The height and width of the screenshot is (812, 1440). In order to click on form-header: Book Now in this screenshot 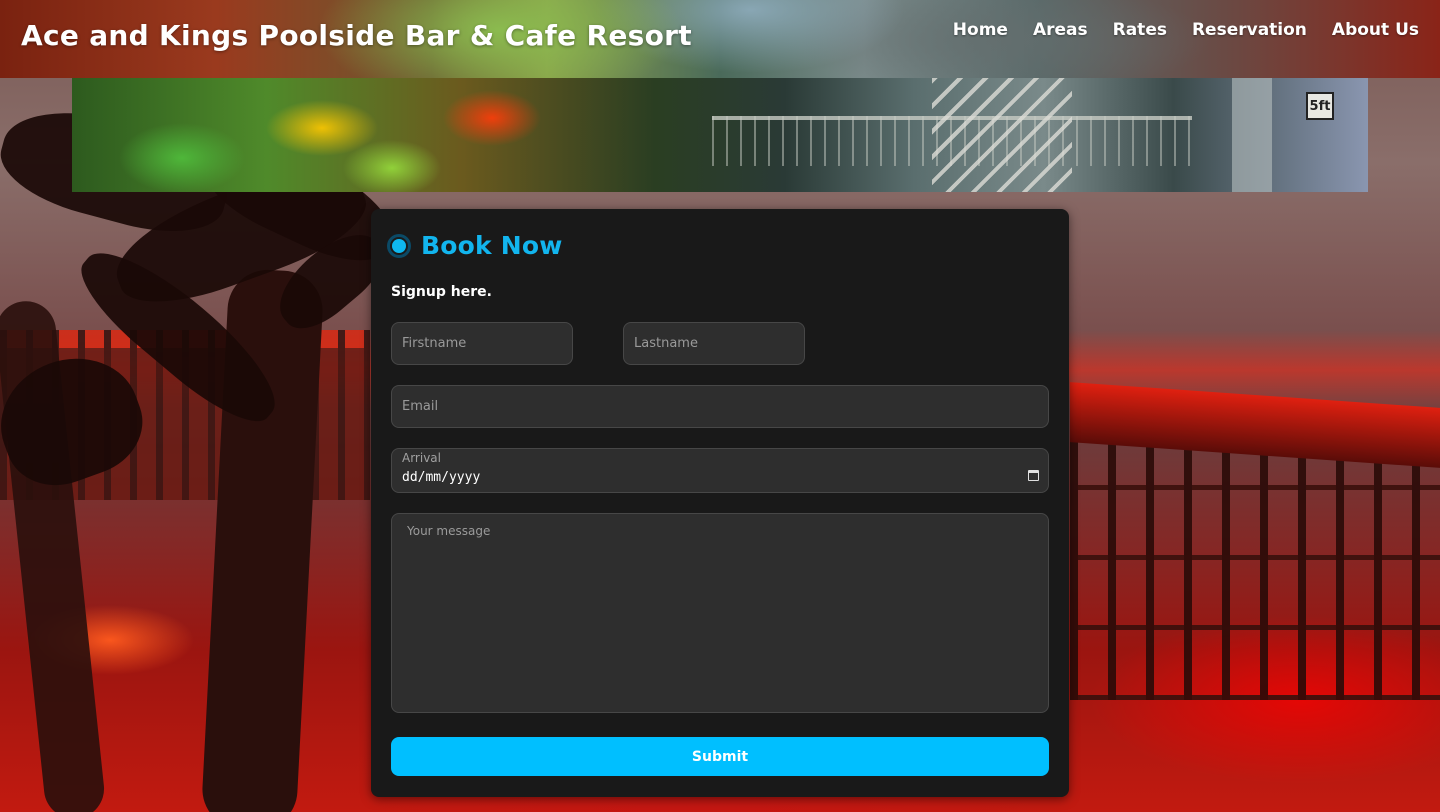, I will do `click(475, 245)`.